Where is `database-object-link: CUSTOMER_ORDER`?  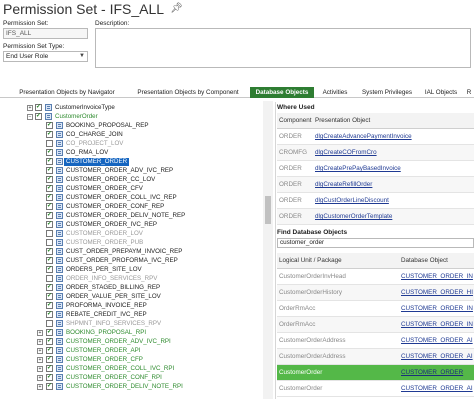
database-object-link: CUSTOMER_ORDER is located at coordinates (432, 373).